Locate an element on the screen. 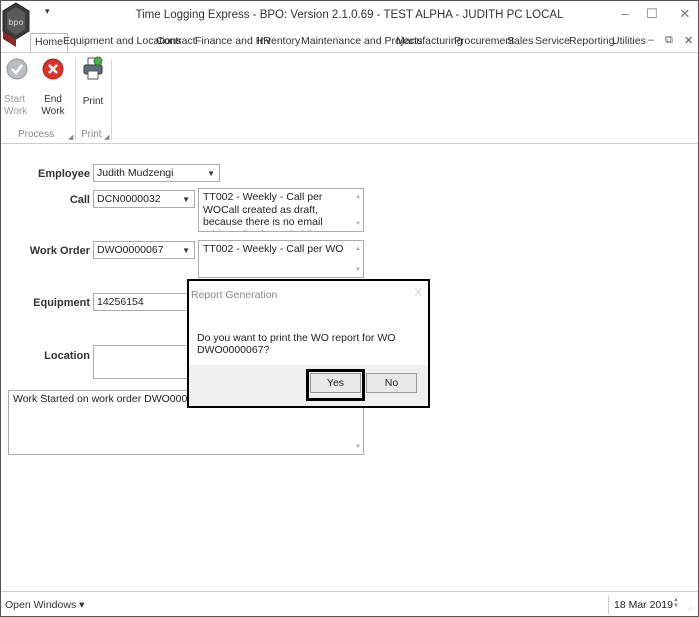 This screenshot has height=617, width=699. employee-dropdown: Judith Mudzengi ▼ is located at coordinates (156, 173).